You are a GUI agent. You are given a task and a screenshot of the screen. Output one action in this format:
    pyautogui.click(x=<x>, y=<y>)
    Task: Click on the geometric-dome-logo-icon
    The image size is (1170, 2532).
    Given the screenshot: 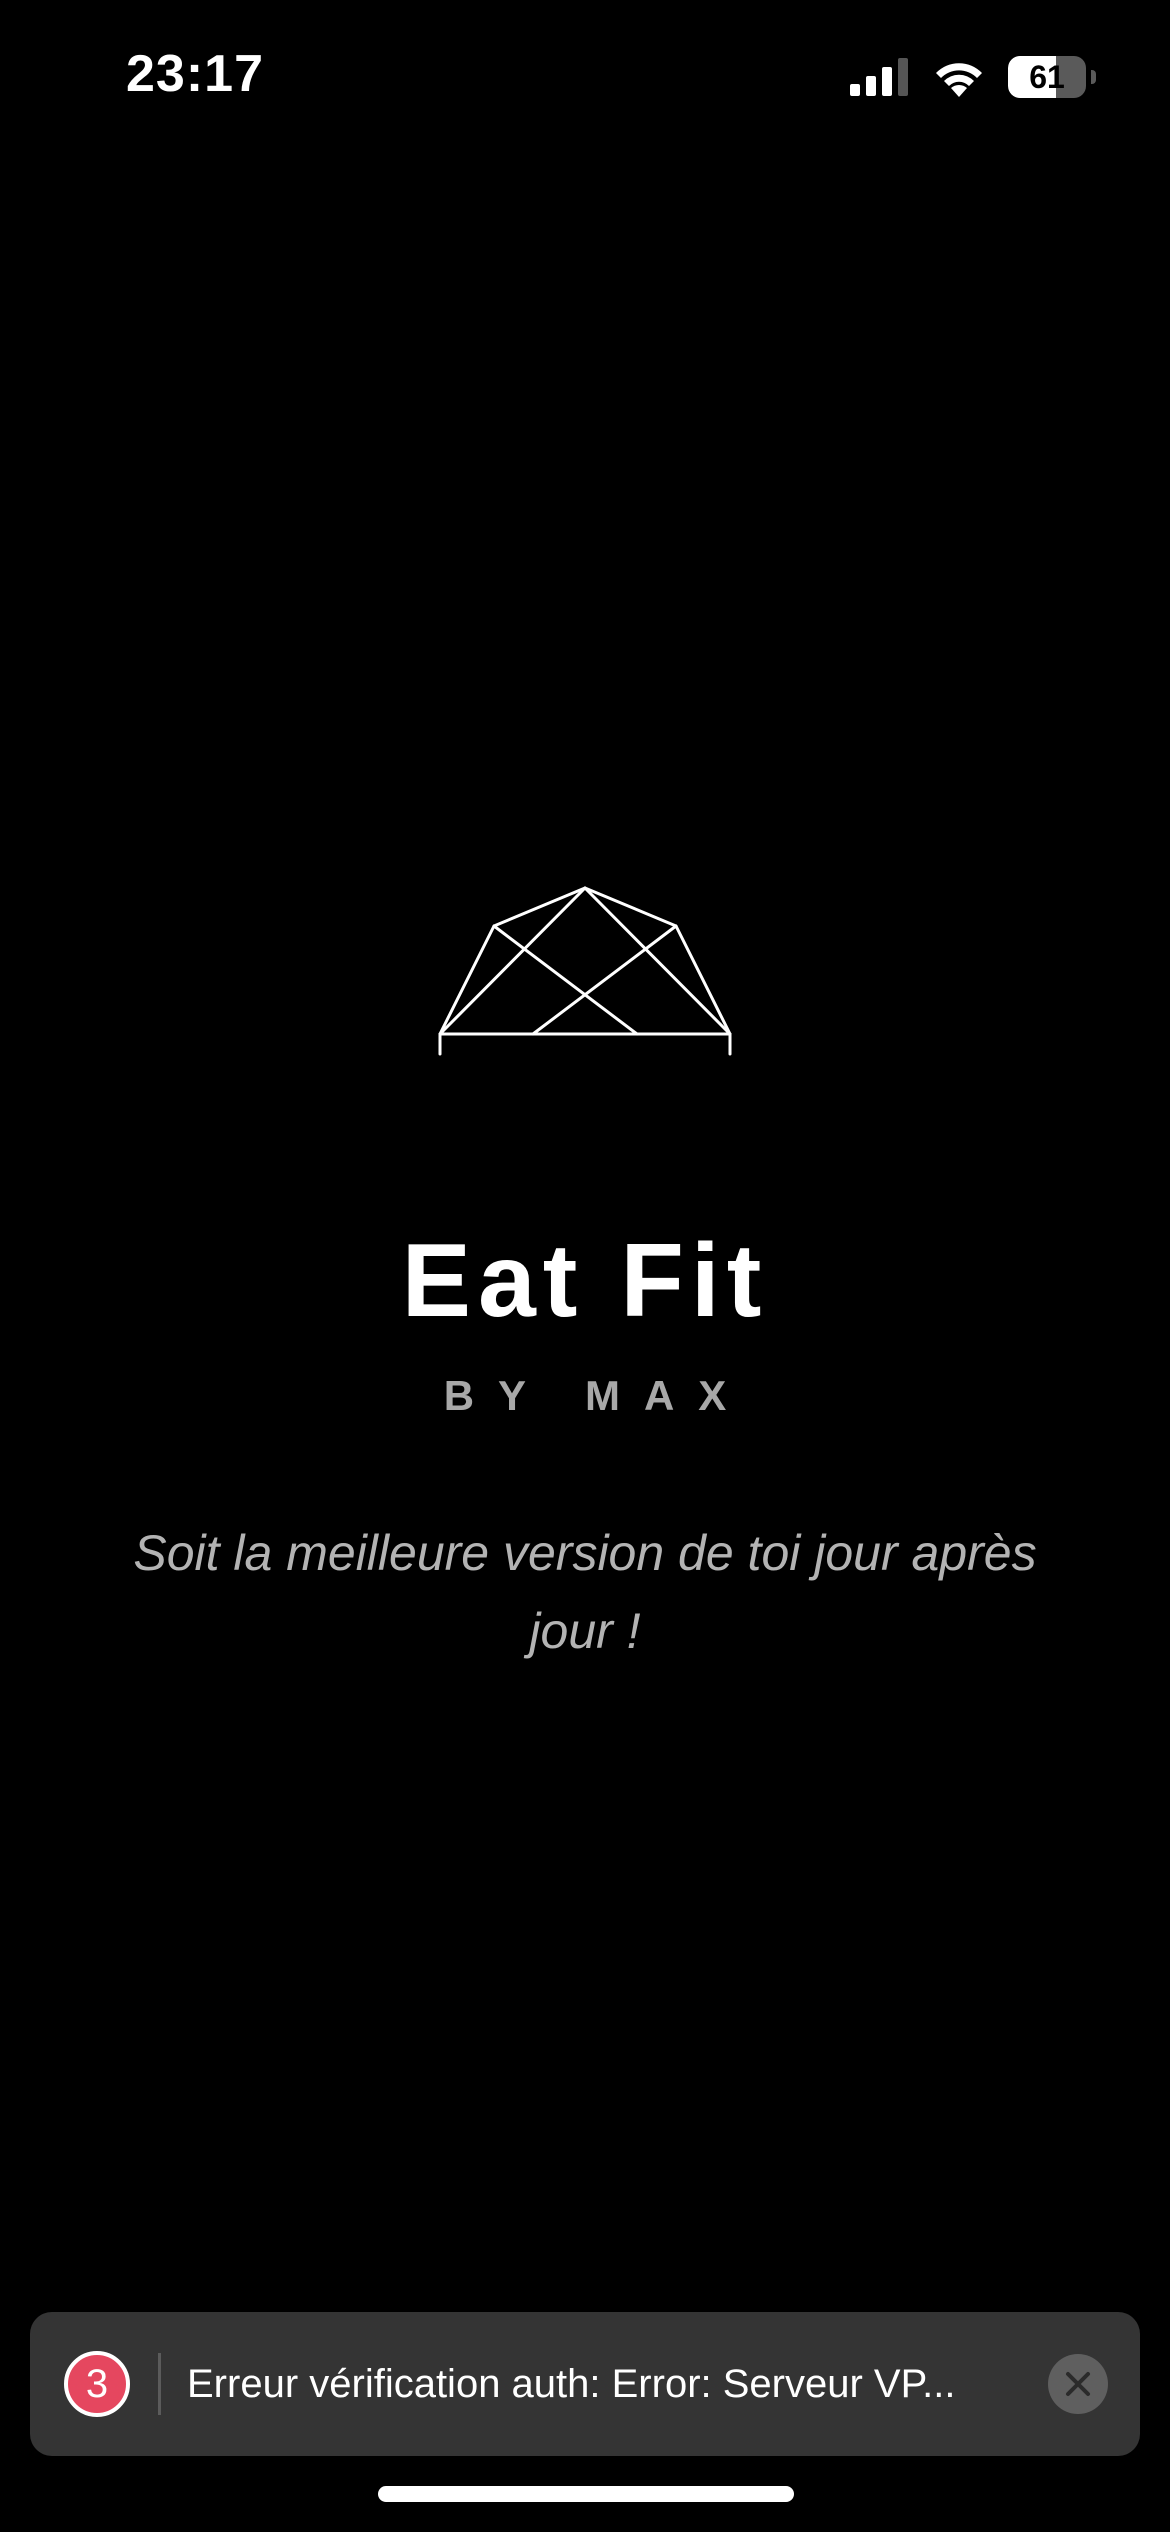 What is the action you would take?
    pyautogui.click(x=585, y=971)
    